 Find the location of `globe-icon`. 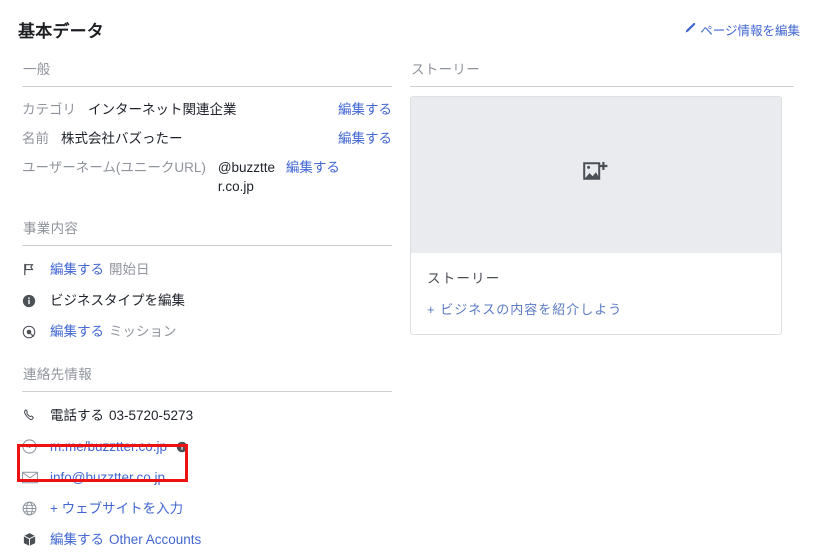

globe-icon is located at coordinates (33, 509).